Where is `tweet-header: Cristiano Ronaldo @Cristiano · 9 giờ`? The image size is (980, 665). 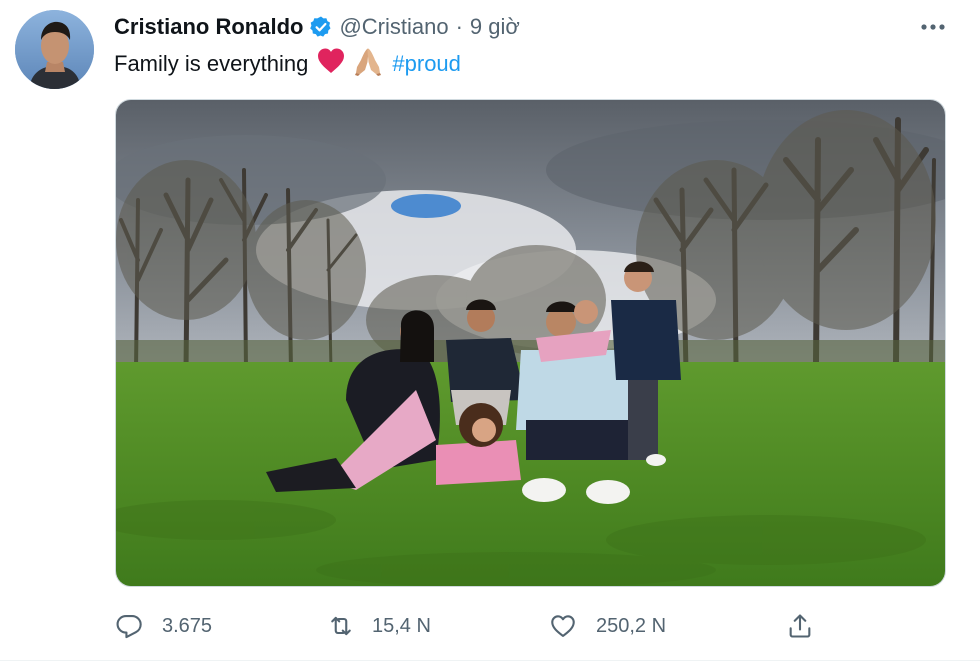 tweet-header: Cristiano Ronaldo @Cristiano · 9 giờ is located at coordinates (317, 27).